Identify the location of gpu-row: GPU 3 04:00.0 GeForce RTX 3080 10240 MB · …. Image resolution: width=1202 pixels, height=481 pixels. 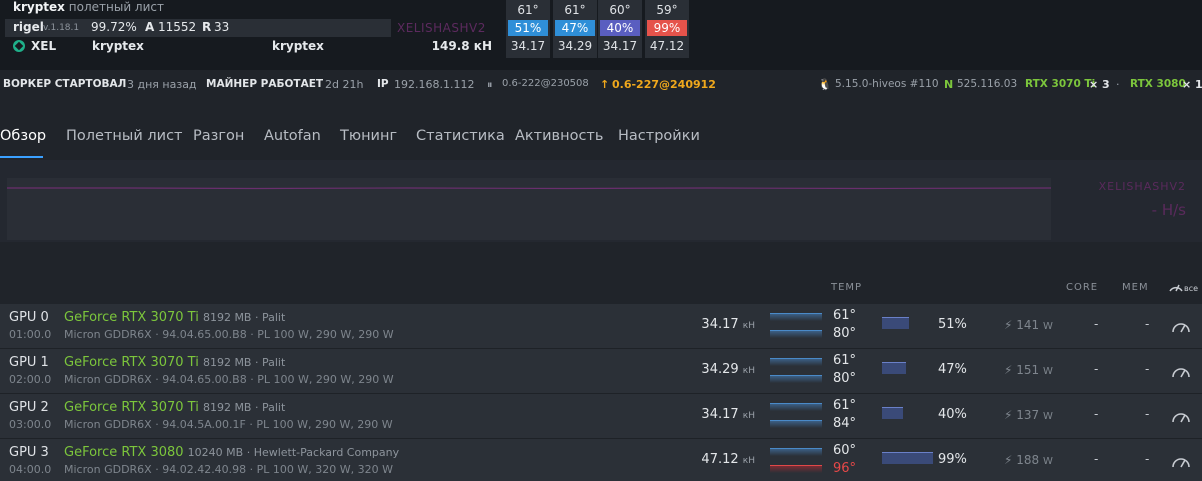
(601, 460).